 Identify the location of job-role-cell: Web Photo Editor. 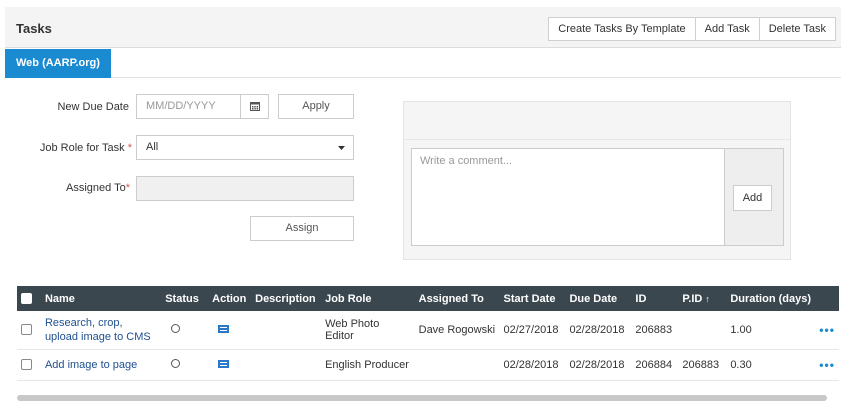
(352, 329).